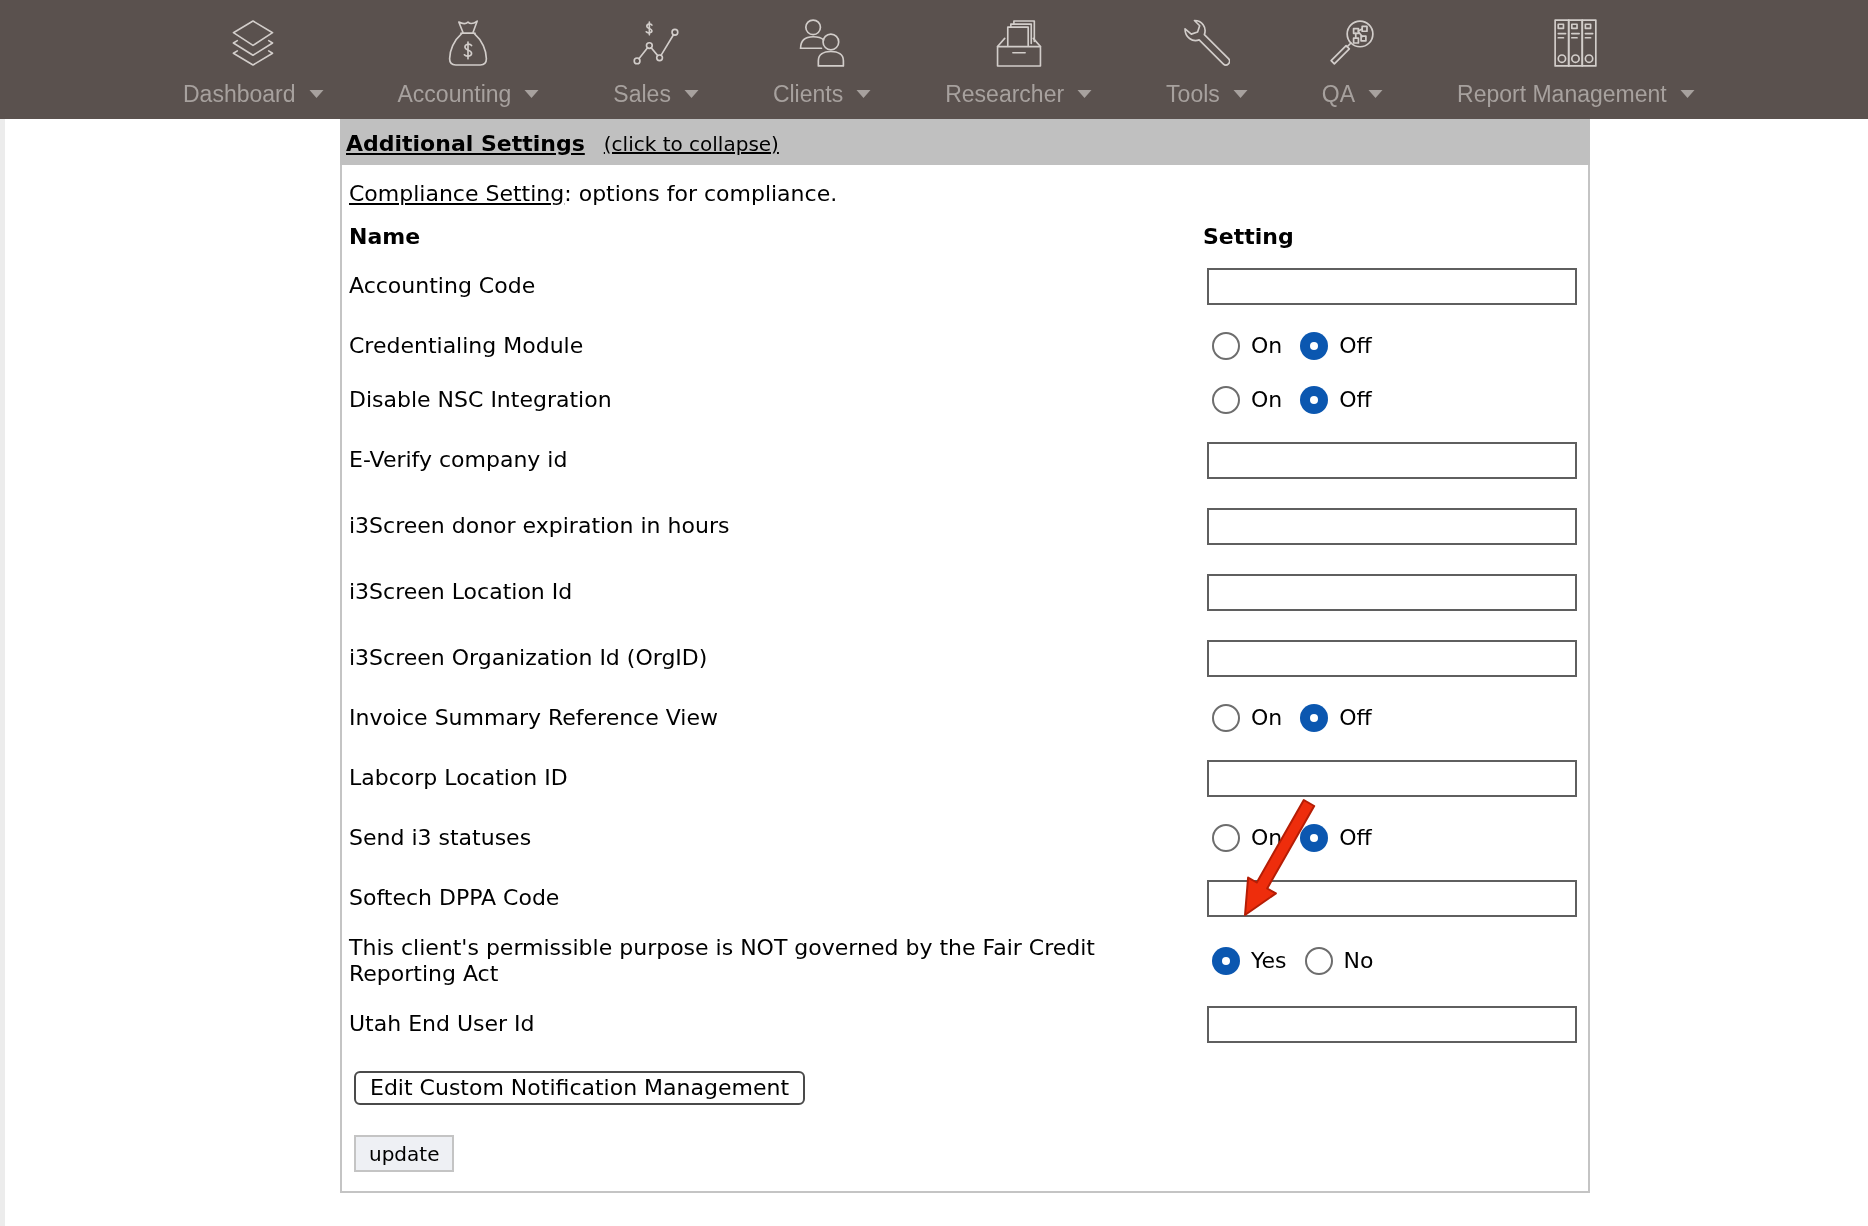 This screenshot has height=1226, width=1868. Describe the element at coordinates (580, 1088) in the screenshot. I see `edit-button: Edit Custom Notification Management` at that location.